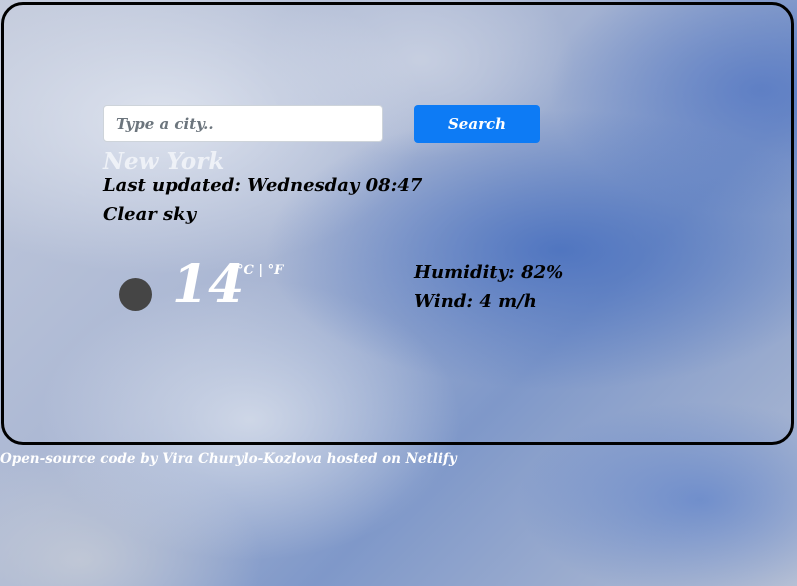 The image size is (797, 586). I want to click on search-button: Search, so click(477, 124).